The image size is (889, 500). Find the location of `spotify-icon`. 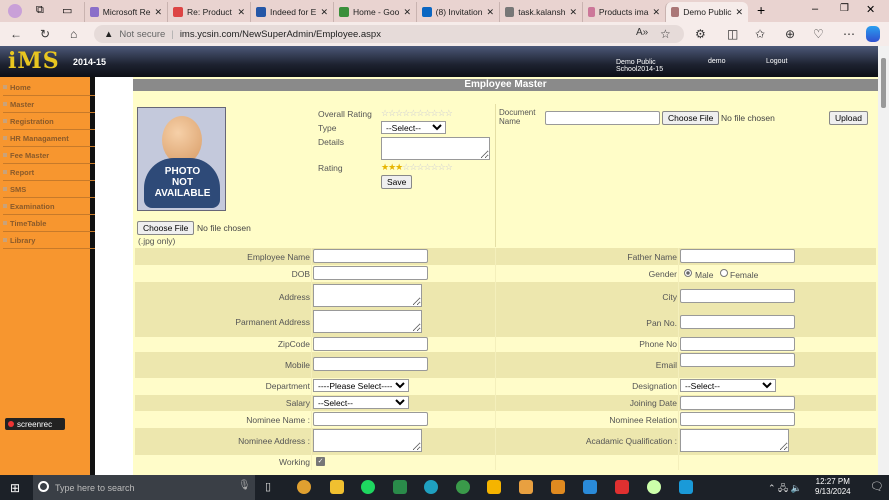

spotify-icon is located at coordinates (368, 487).